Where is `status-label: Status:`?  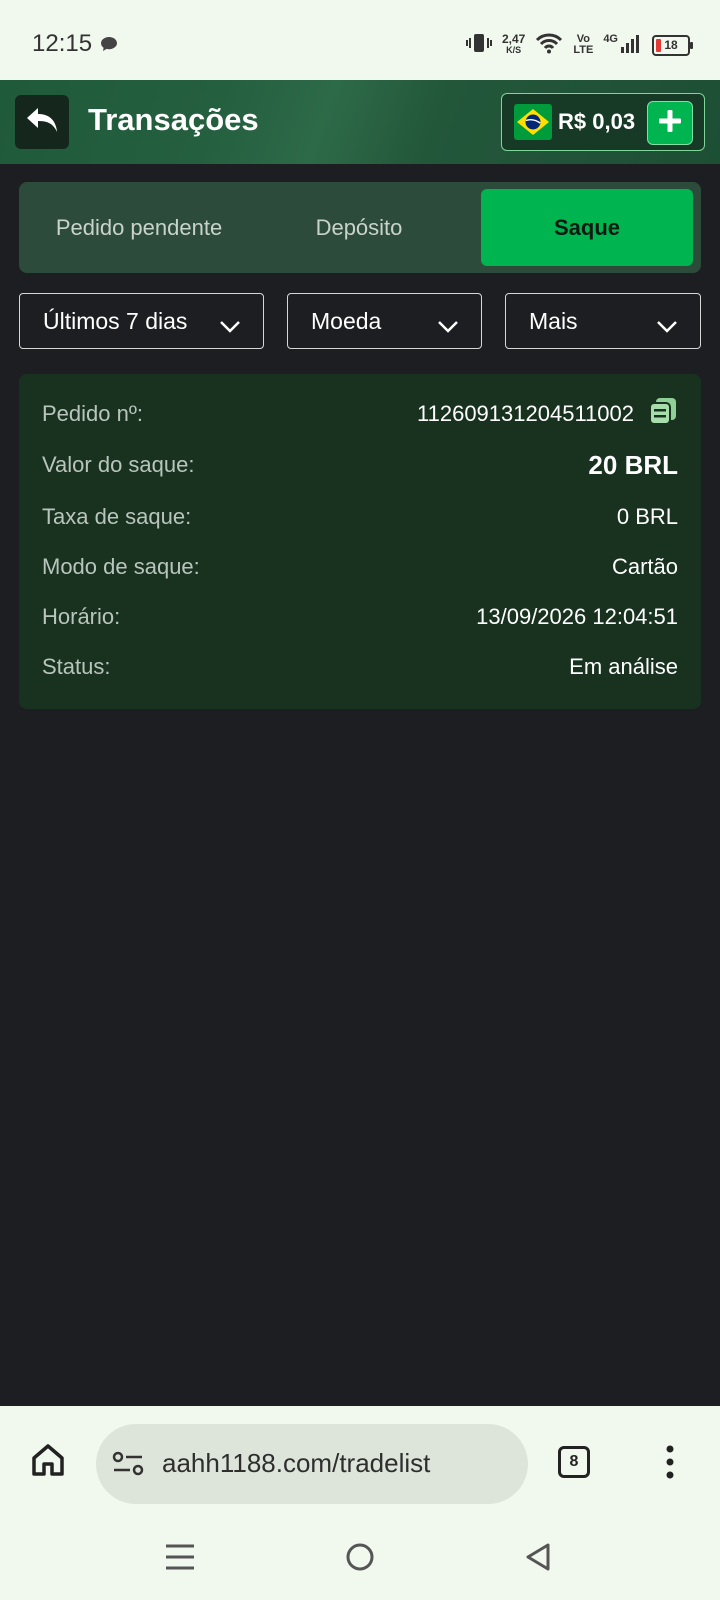 status-label: Status: is located at coordinates (76, 666).